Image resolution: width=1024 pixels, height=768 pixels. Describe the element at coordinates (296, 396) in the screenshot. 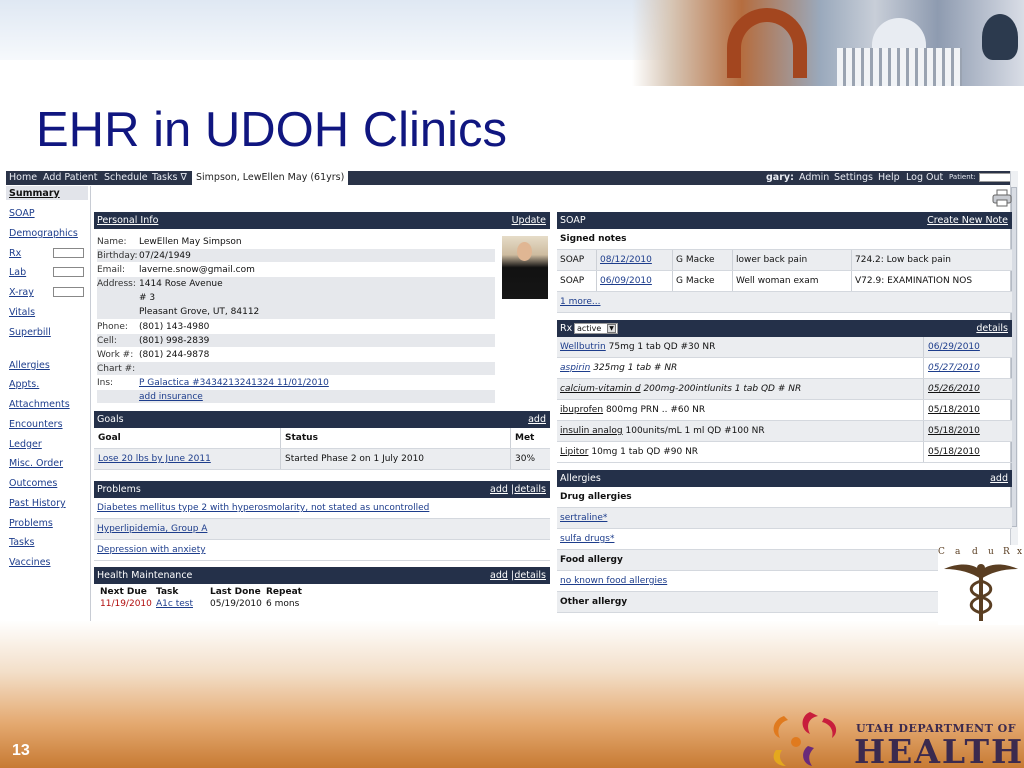

I see `info-line-add-insurance: add insurance` at that location.